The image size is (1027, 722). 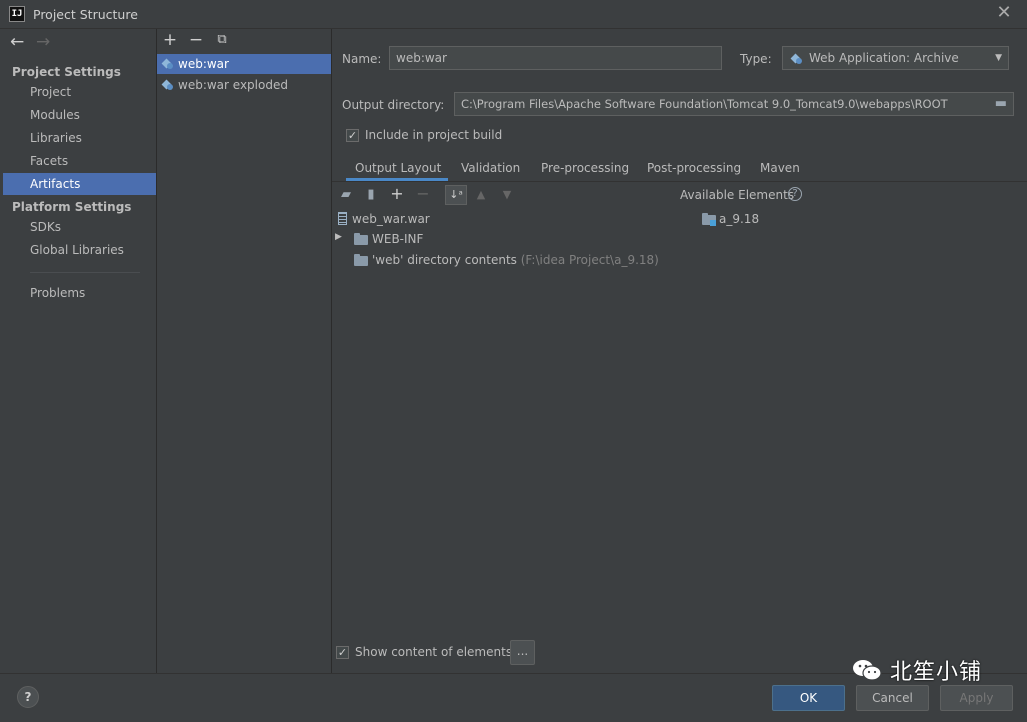 What do you see at coordinates (585, 170) in the screenshot?
I see `tab-pre-processing: Pre-processing` at bounding box center [585, 170].